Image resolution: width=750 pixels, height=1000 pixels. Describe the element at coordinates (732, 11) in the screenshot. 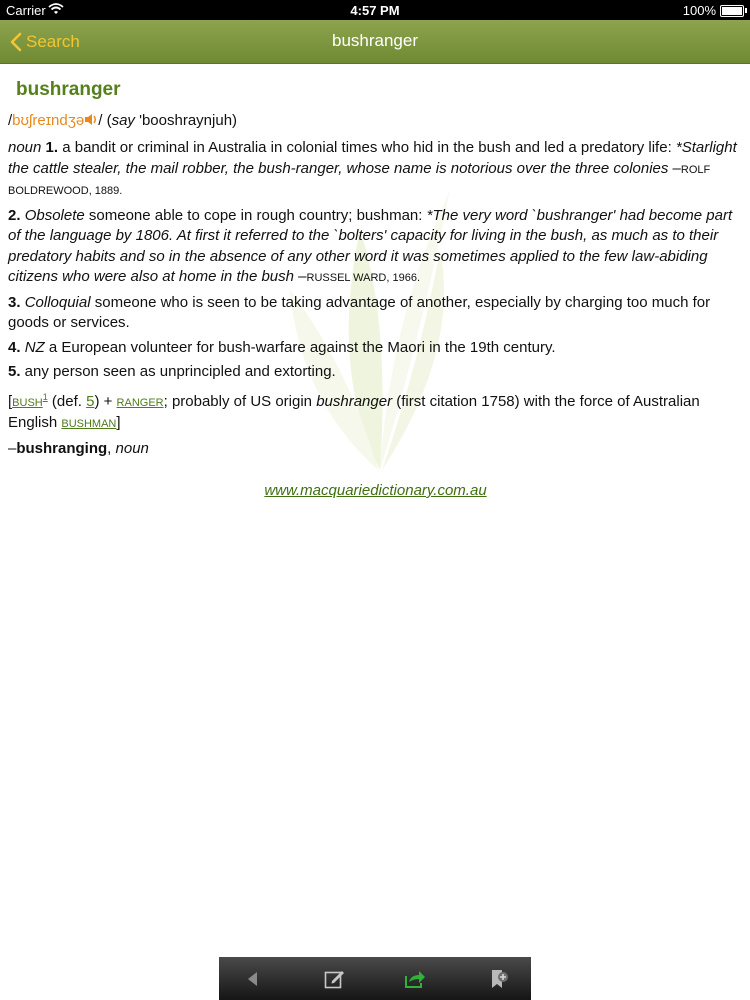

I see `battery-icon` at that location.